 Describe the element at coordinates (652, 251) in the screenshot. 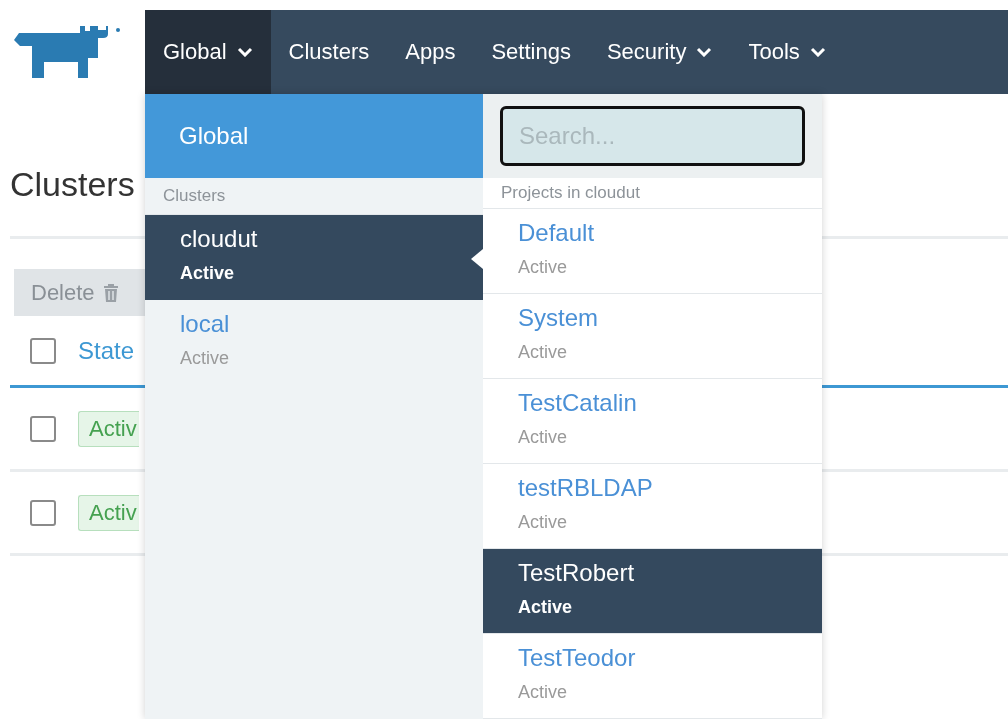

I see `project-item: Default Active` at that location.